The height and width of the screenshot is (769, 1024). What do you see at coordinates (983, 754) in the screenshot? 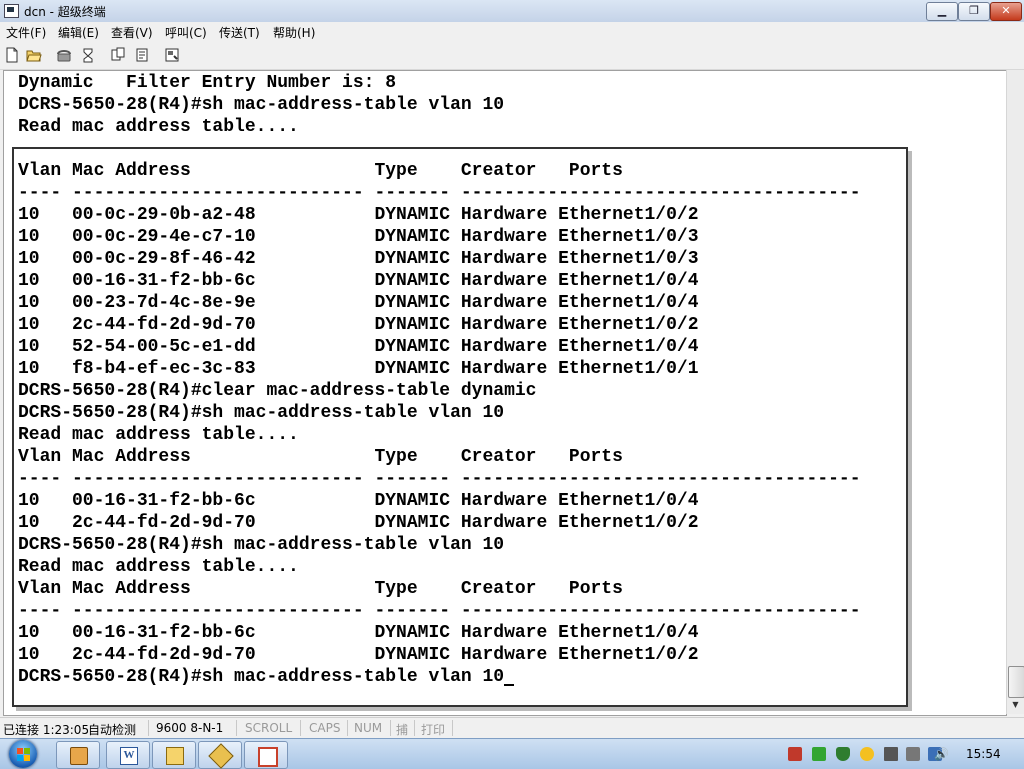
I see `clock: 15:54` at bounding box center [983, 754].